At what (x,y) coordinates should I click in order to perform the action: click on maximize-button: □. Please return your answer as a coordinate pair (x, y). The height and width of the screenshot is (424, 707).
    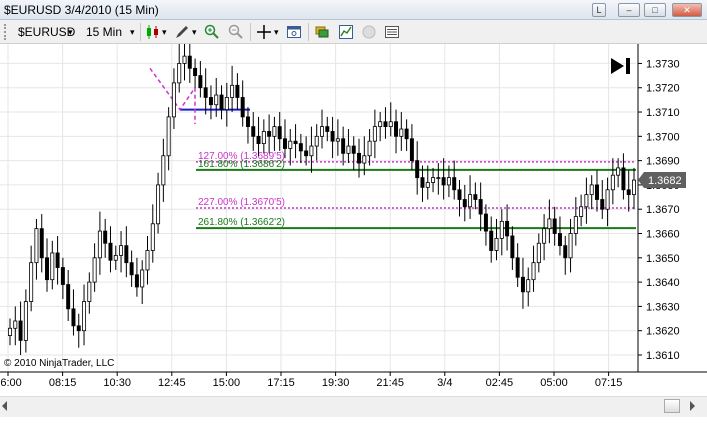
    Looking at the image, I should click on (655, 10).